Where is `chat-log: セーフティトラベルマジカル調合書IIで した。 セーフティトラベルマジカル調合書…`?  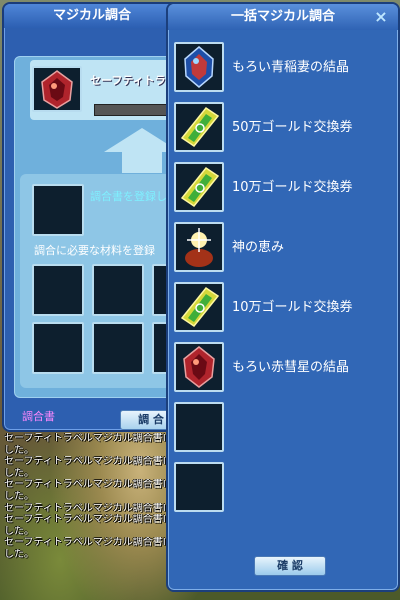 chat-log: セーフティトラベルマジカル調合書IIで した。 セーフティトラベルマジカル調合書… is located at coordinates (89, 497).